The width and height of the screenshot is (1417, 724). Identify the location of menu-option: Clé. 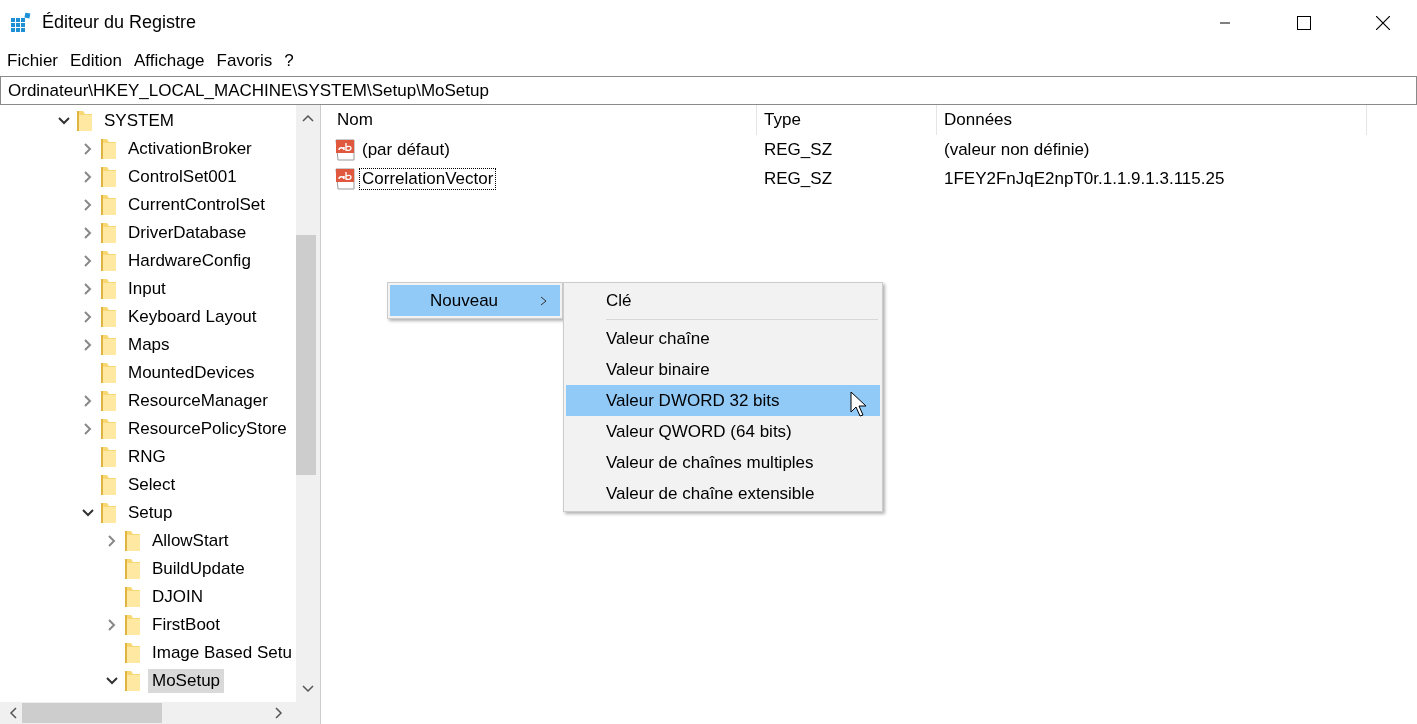
(723, 300).